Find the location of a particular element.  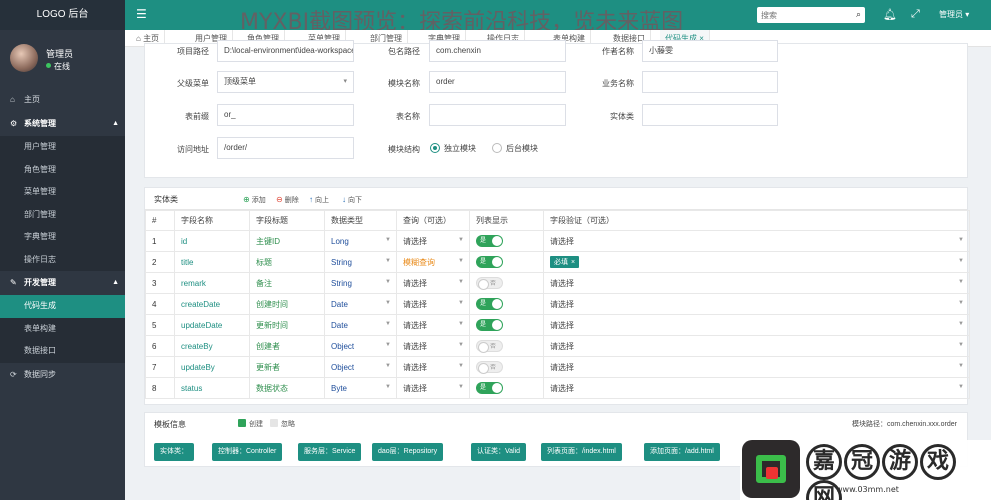

table-name-input is located at coordinates (497, 115).